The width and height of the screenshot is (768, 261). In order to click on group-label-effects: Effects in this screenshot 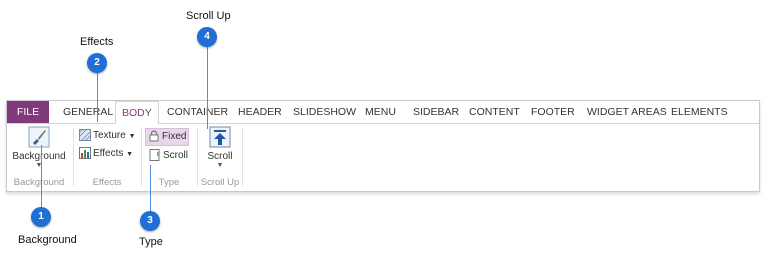, I will do `click(107, 182)`.